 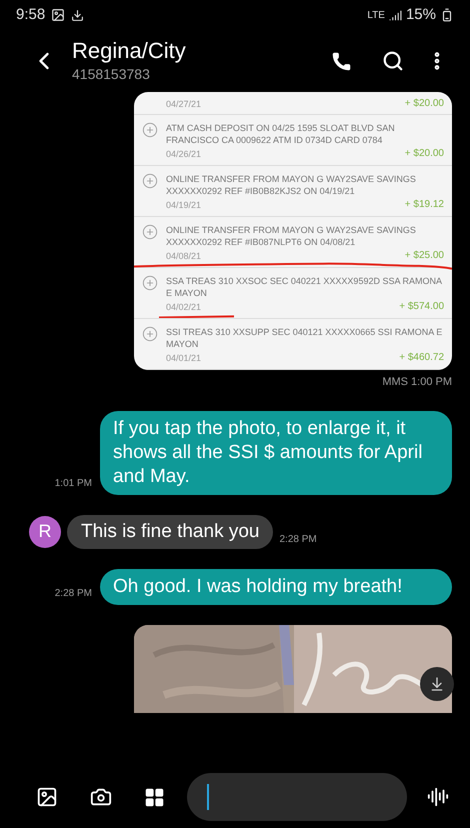 I want to click on battery-icon, so click(x=447, y=15).